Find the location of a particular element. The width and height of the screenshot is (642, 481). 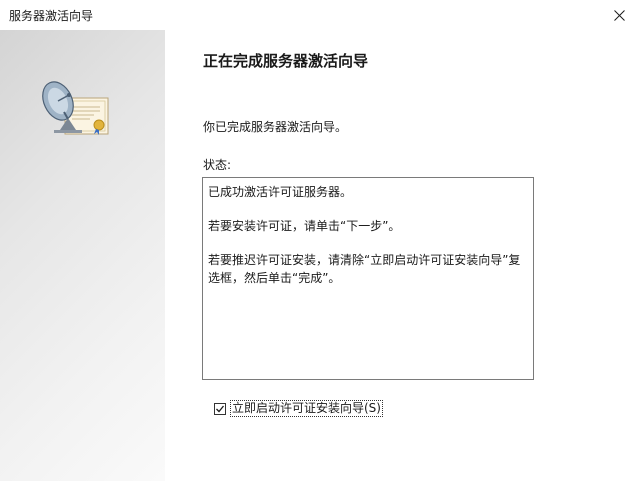

wizard-heading: 正在完成服务器激活向导 is located at coordinates (286, 61).